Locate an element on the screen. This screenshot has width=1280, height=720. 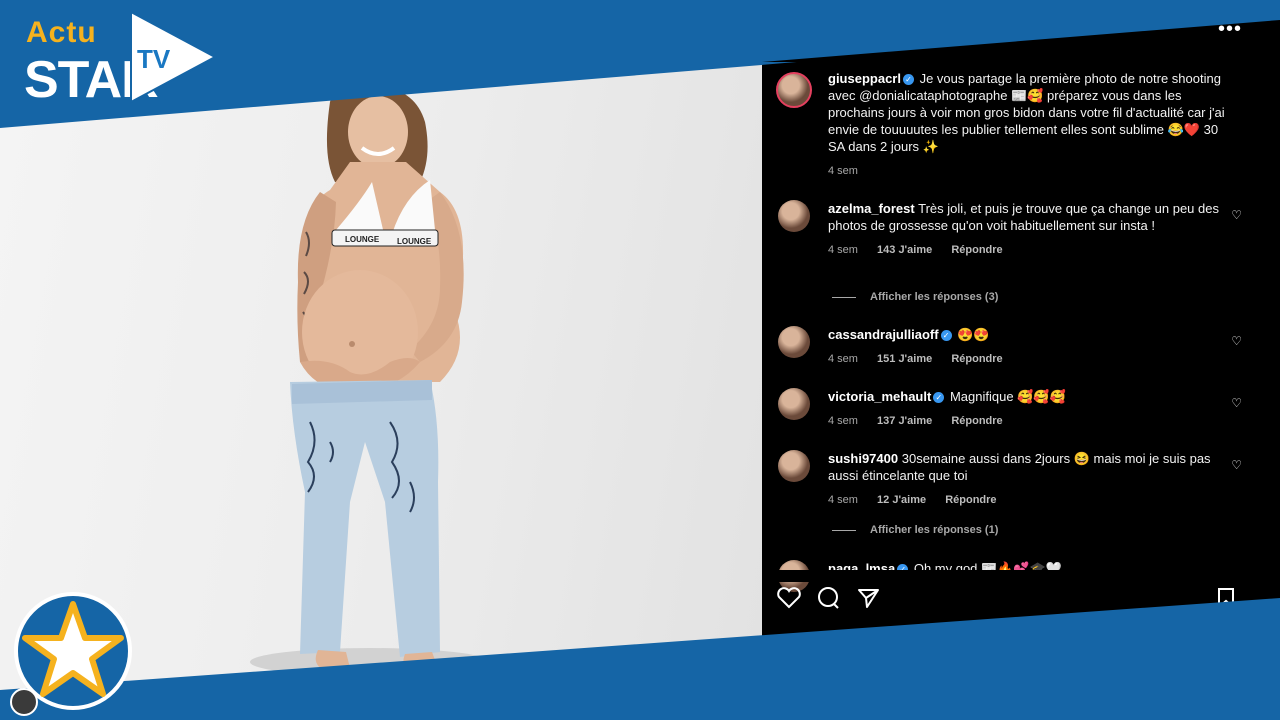
comments-scroll-edge is located at coordinates (1021, 576).